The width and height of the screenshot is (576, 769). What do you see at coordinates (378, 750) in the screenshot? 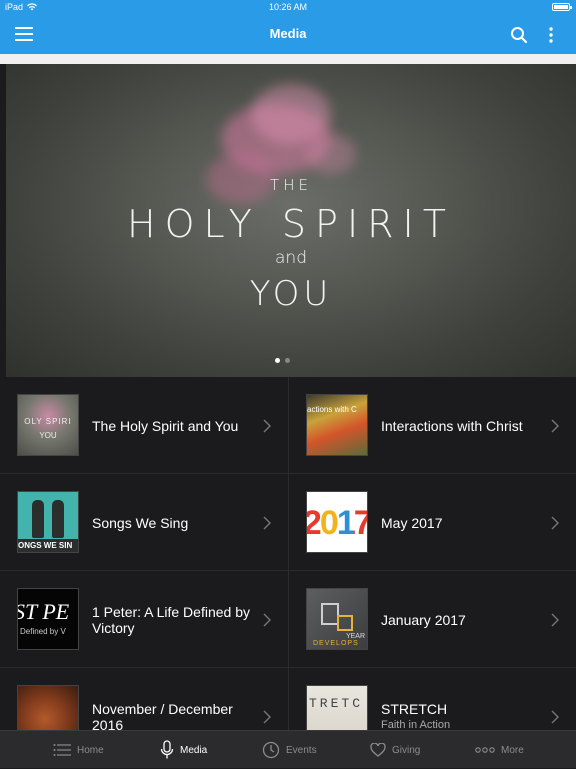
I see `heart-icon` at bounding box center [378, 750].